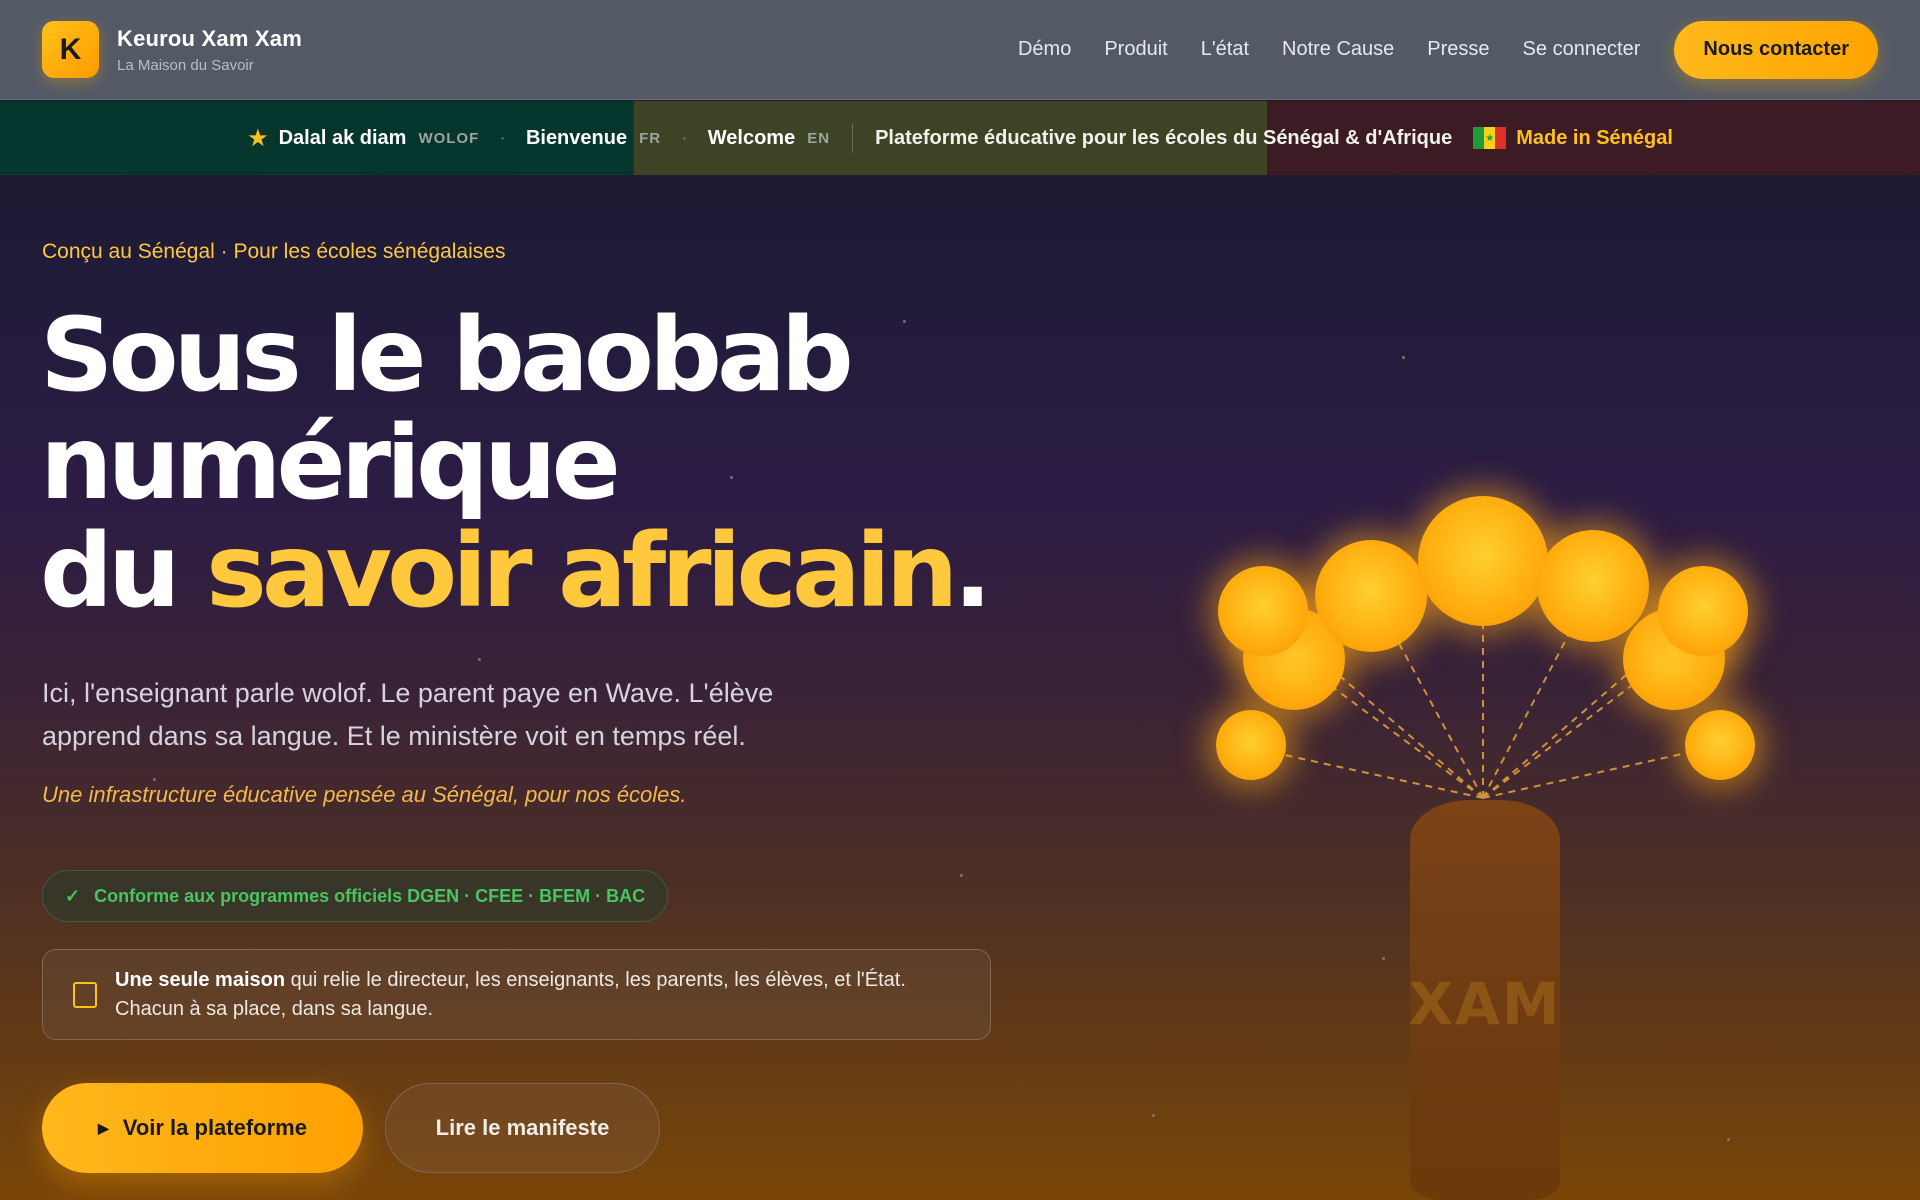  I want to click on read-manifesto-button: Lire le manifeste, so click(522, 1128).